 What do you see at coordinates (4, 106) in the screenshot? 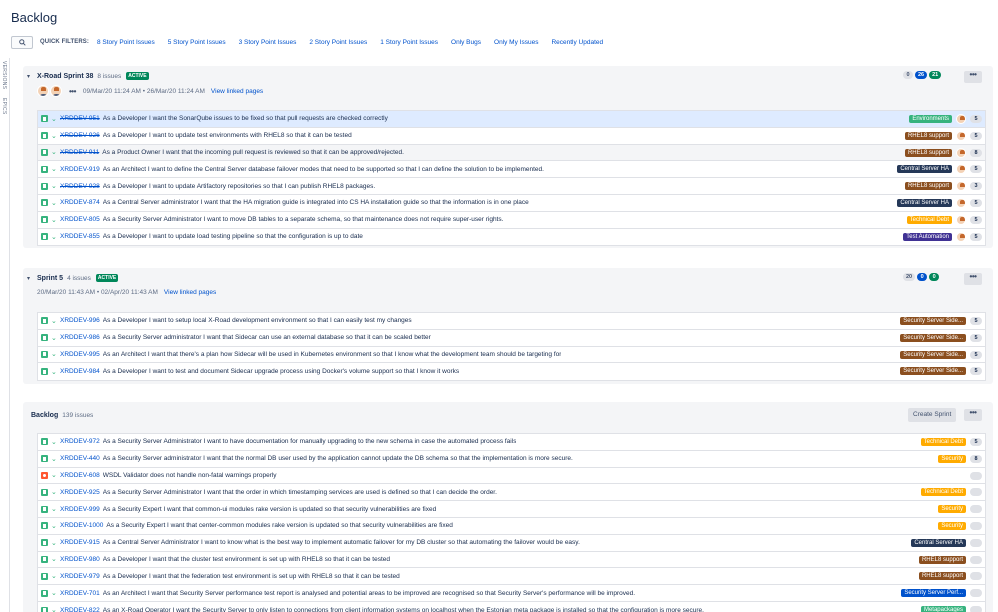
I see `epics-tab: EPICS` at bounding box center [4, 106].